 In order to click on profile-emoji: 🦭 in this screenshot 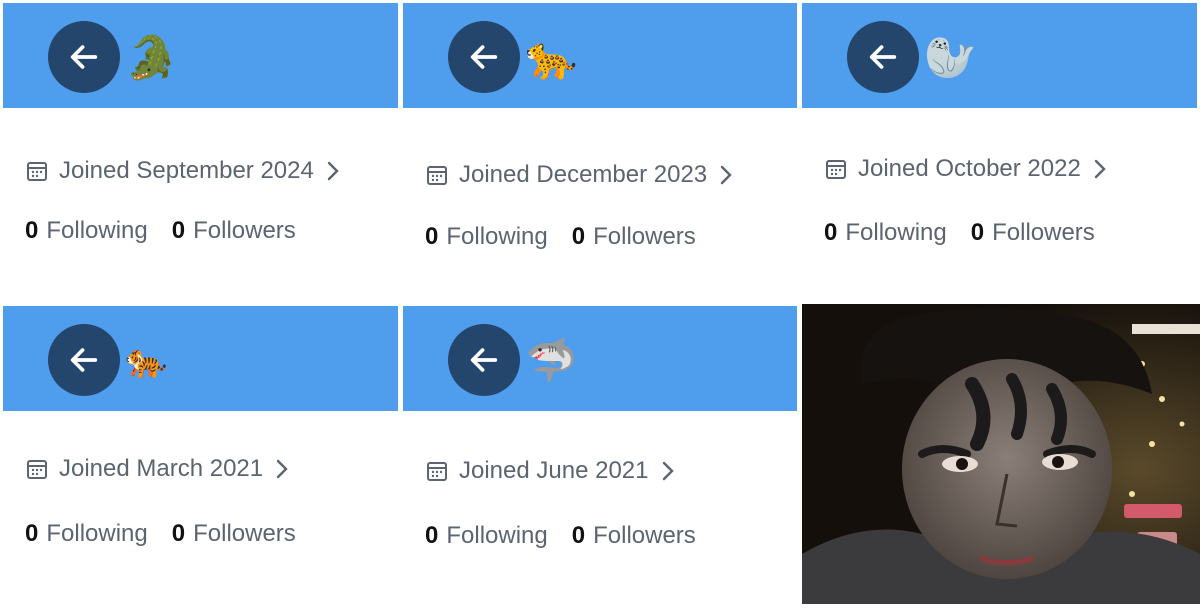, I will do `click(950, 57)`.